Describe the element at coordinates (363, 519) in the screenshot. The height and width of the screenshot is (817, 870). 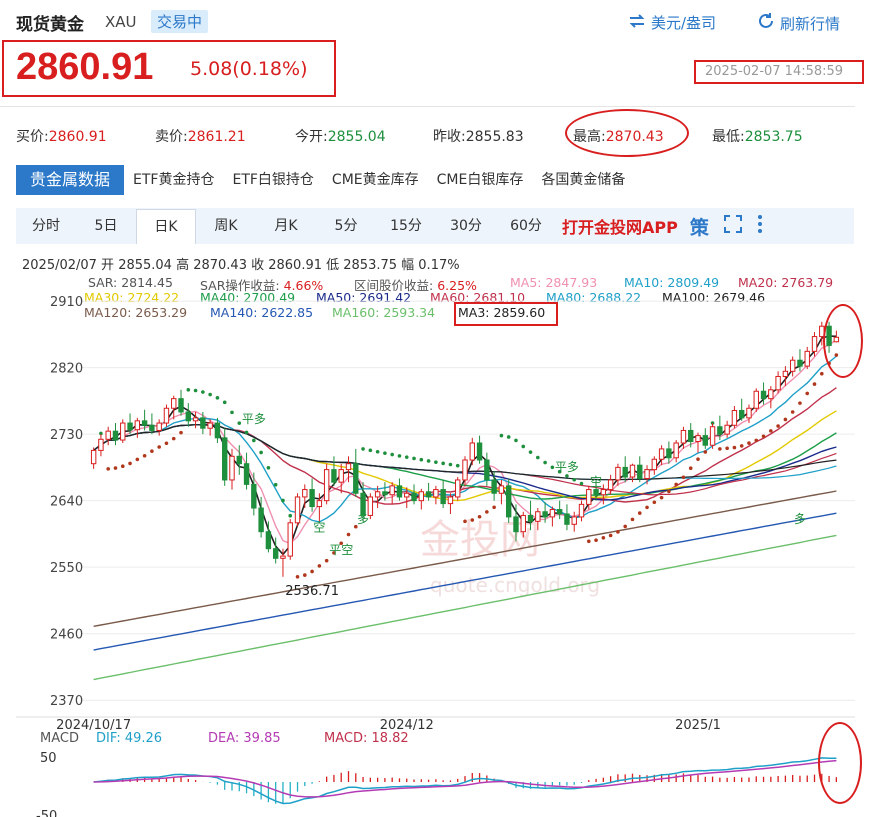
I see `sar-signal-label: 多` at that location.